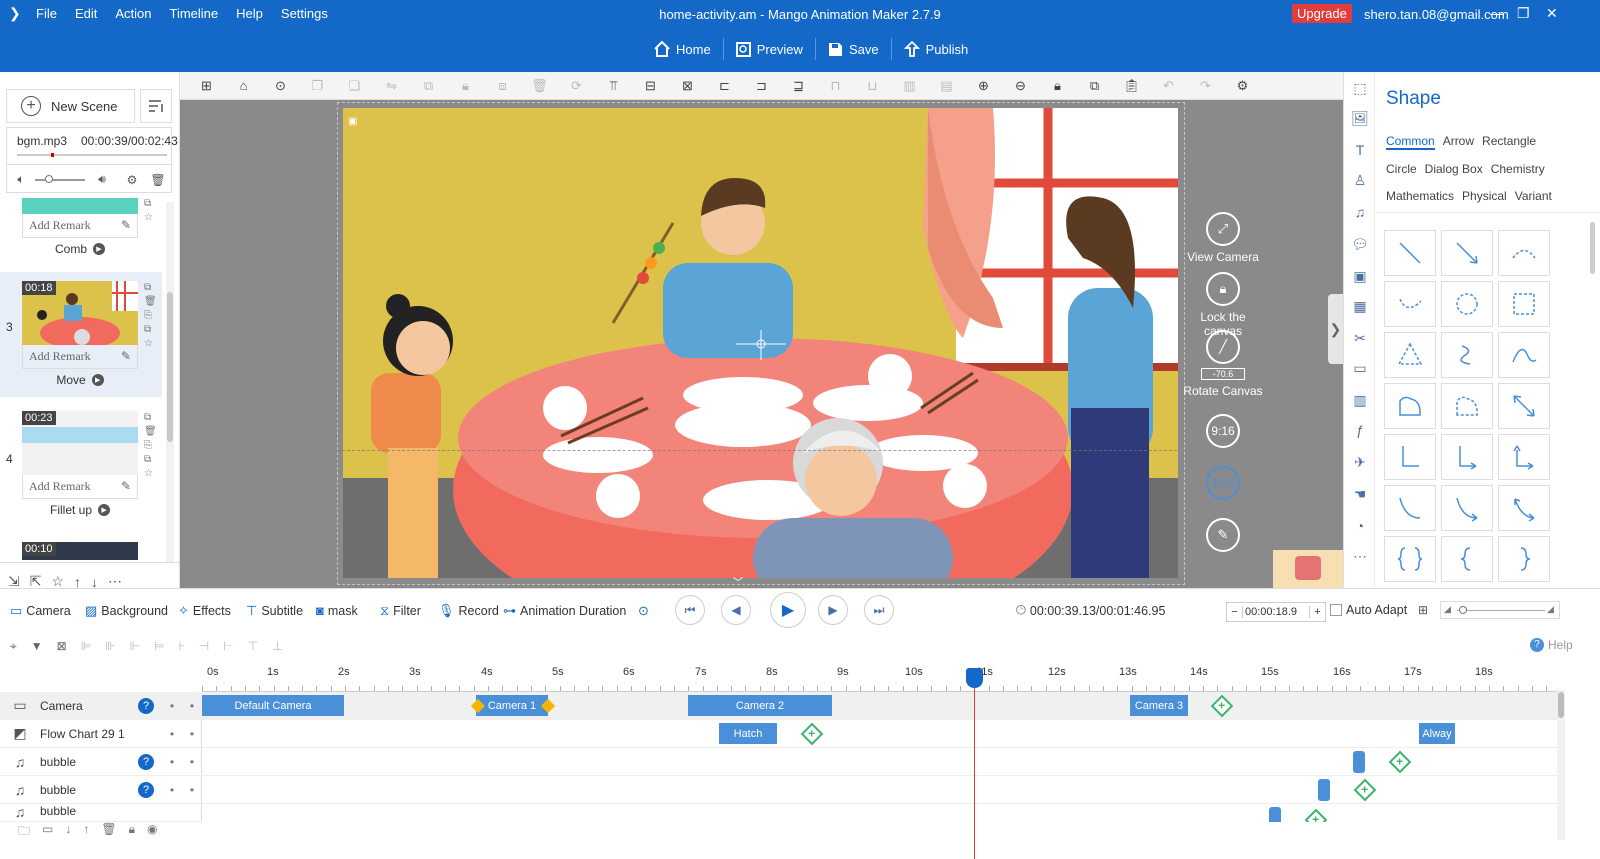  Describe the element at coordinates (280, 86) in the screenshot. I see `more-options-icon: ⊙` at that location.